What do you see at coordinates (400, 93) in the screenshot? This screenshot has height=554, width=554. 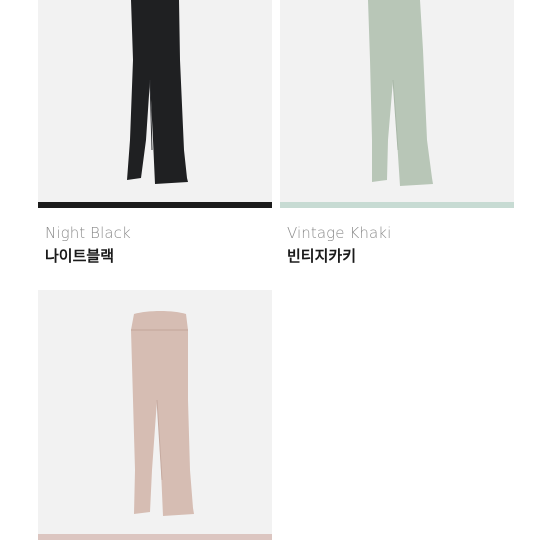 I see `khaki-leggings-image` at bounding box center [400, 93].